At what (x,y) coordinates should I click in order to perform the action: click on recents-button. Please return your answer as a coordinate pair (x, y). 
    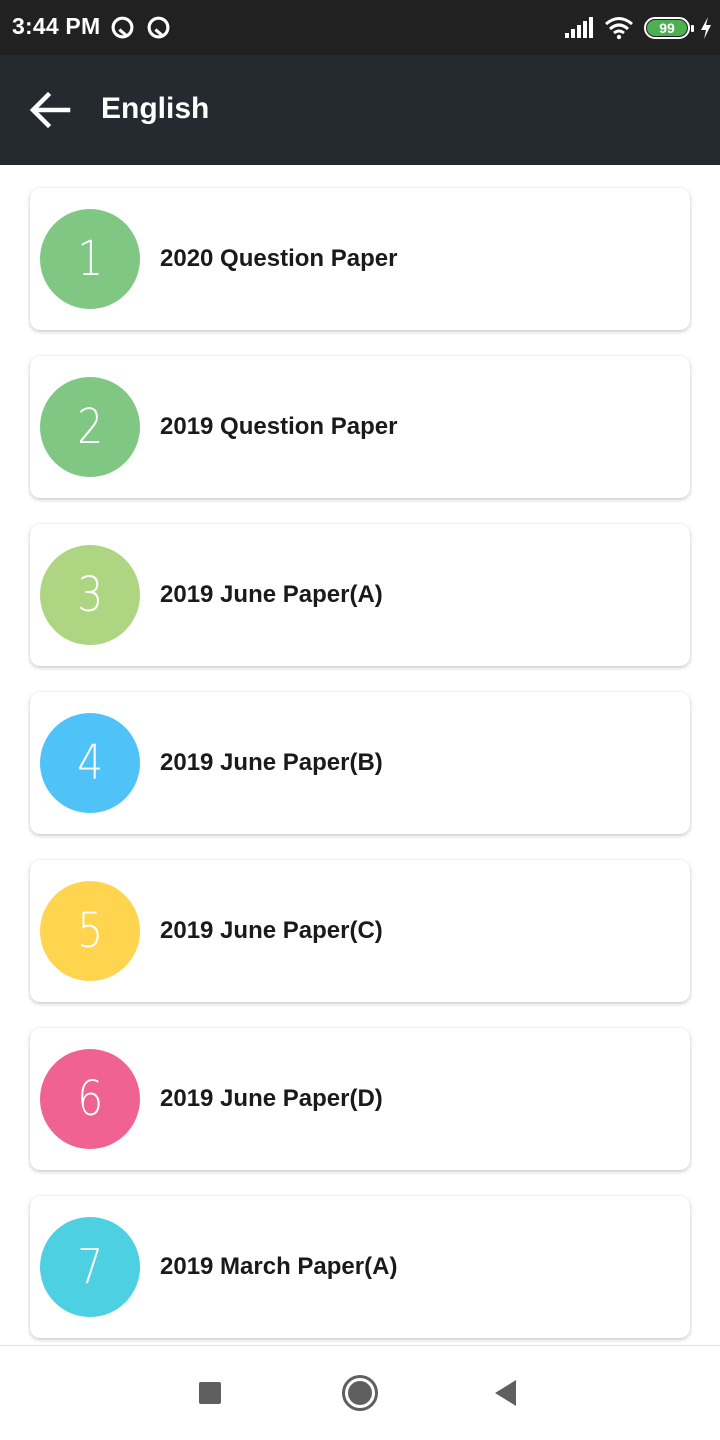
    Looking at the image, I should click on (210, 1393).